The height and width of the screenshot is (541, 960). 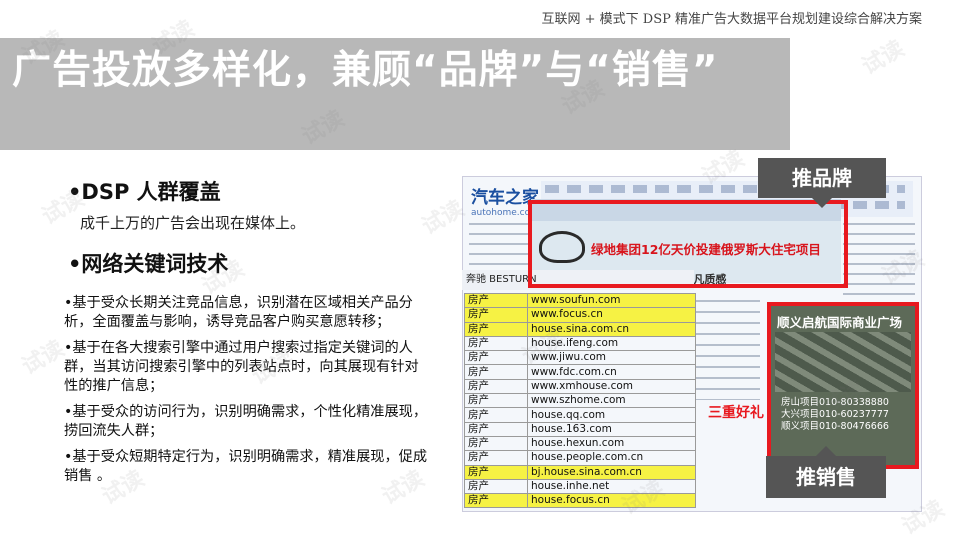 I want to click on promo-text: 三重好礼, so click(x=736, y=413).